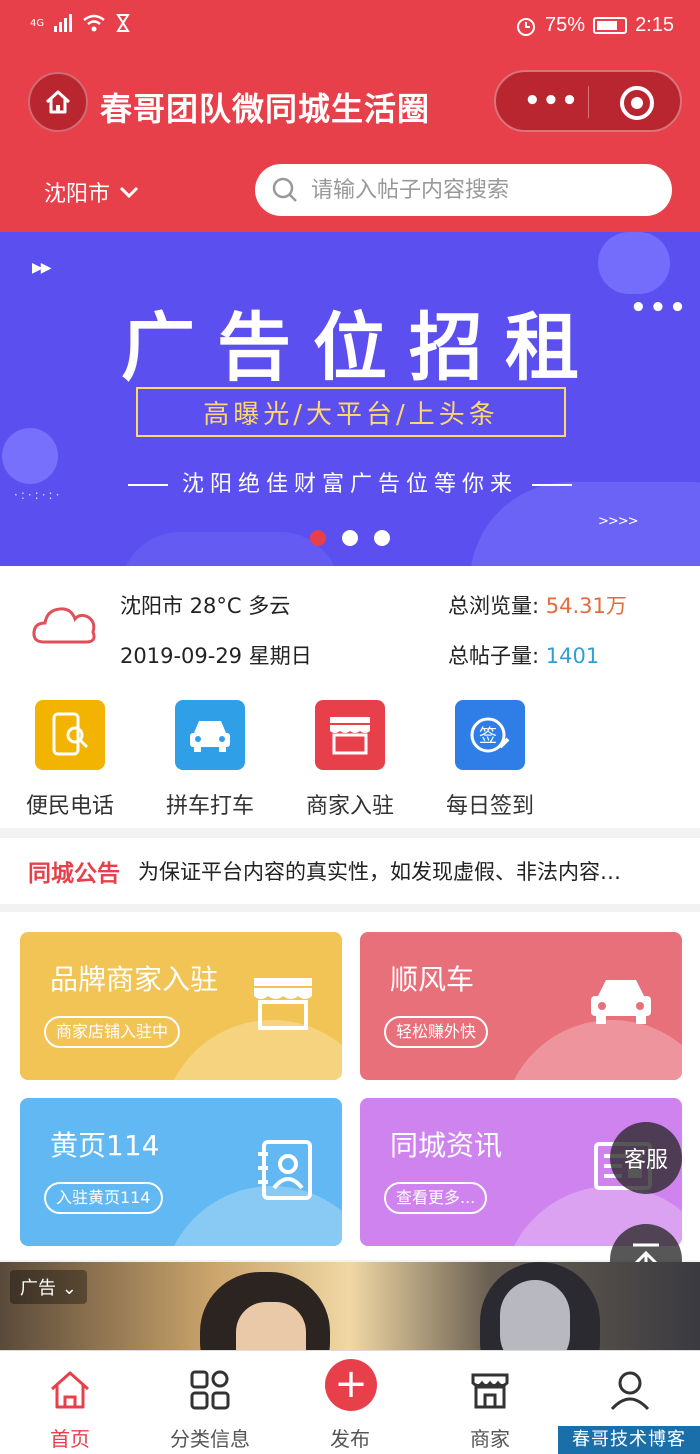 This screenshot has width=700, height=1454. I want to click on search-bar, so click(463, 190).